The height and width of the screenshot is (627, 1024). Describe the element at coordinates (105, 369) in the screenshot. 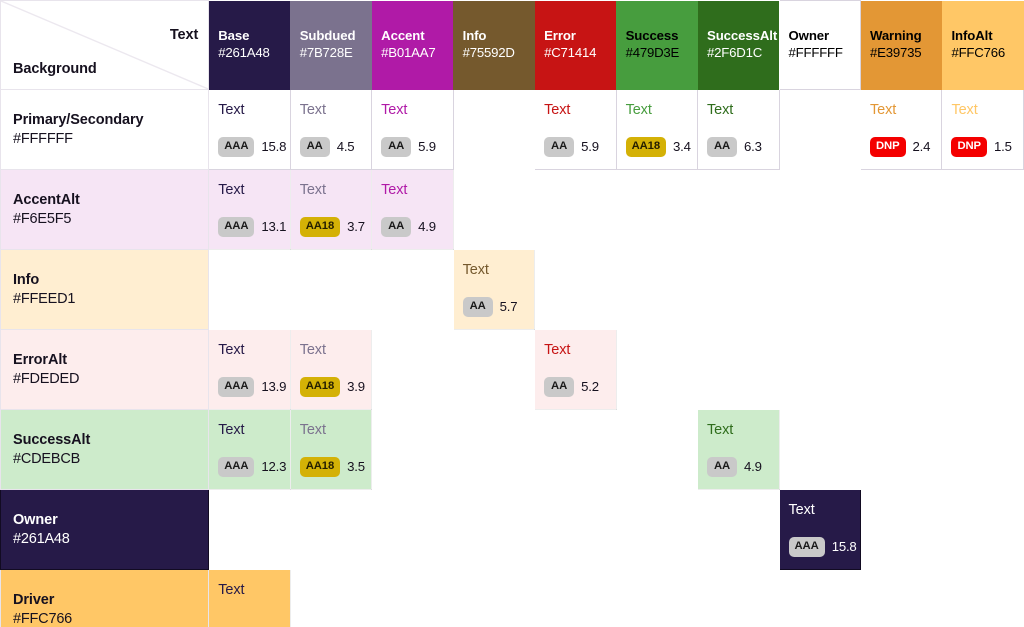

I see `row-header-erroralt: ErrorAlt #FDEDED` at that location.